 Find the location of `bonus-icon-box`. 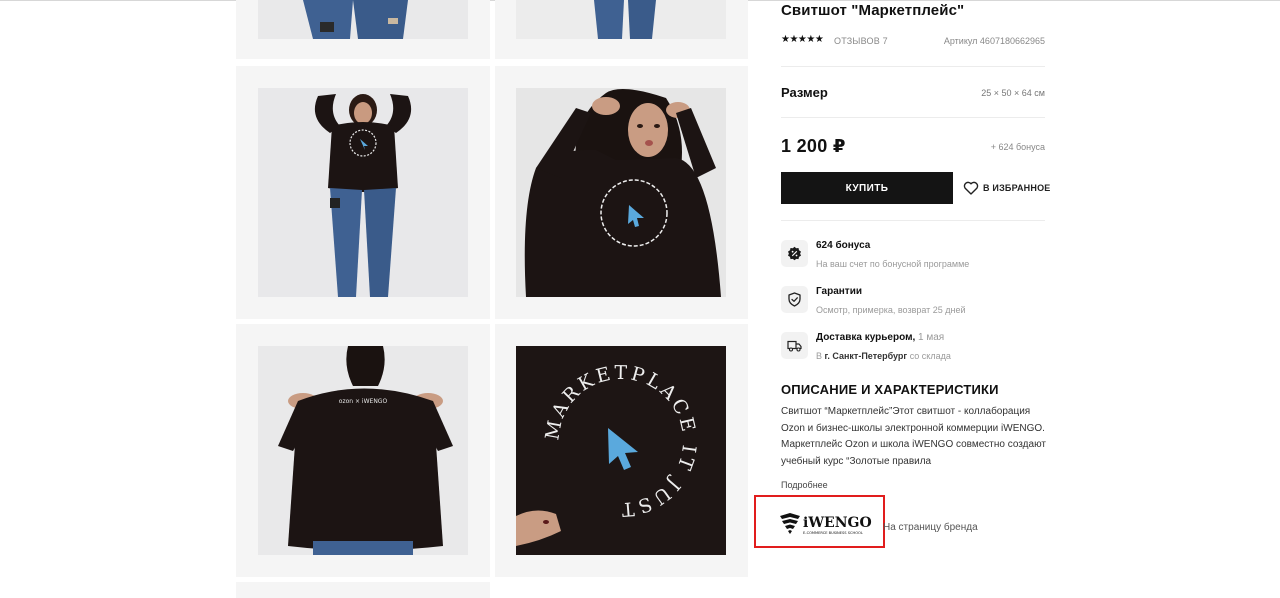

bonus-icon-box is located at coordinates (794, 253).